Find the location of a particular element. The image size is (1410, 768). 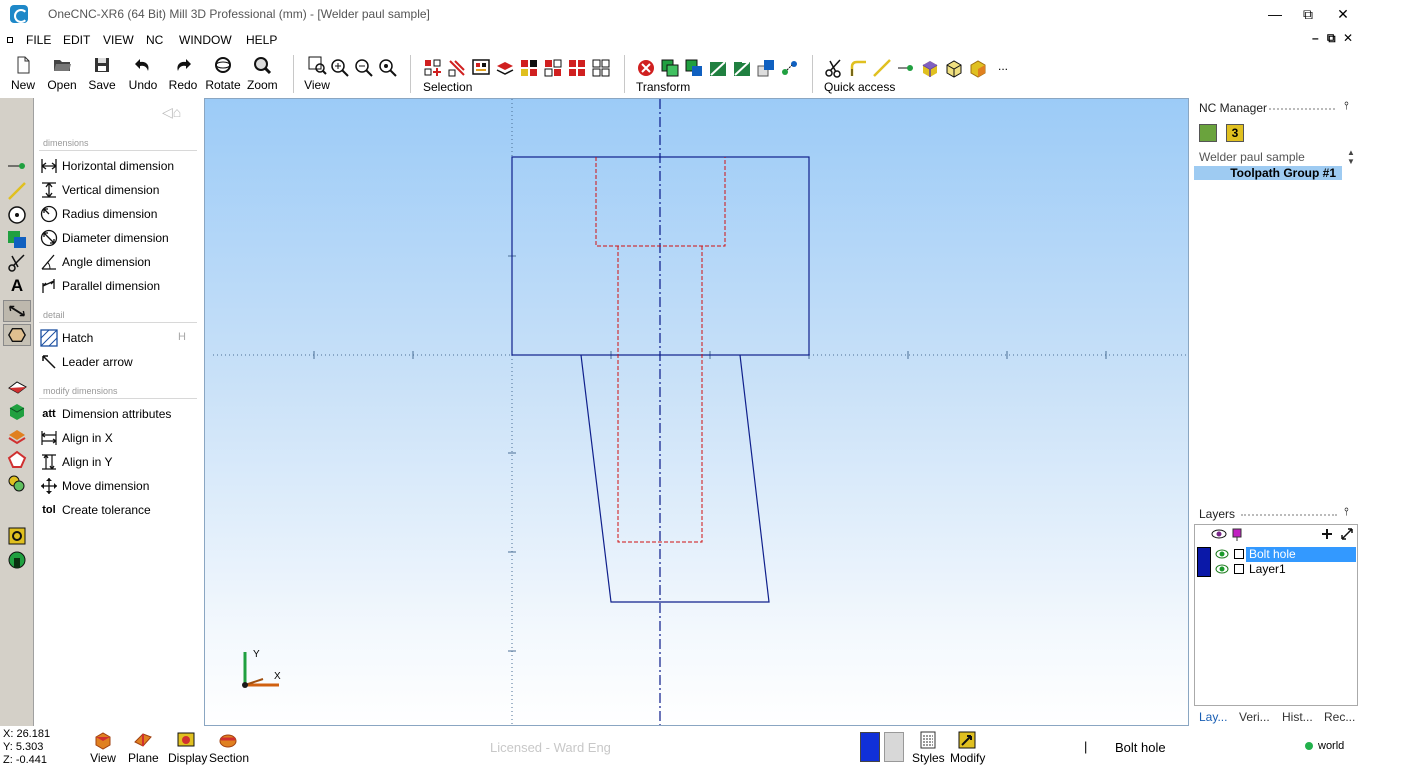

delete-icon is located at coordinates (646, 68).